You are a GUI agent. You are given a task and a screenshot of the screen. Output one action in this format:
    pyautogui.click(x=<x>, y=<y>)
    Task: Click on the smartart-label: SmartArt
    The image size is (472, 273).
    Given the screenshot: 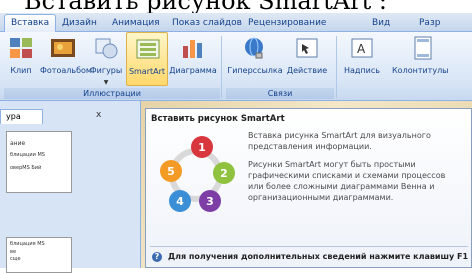 What is the action you would take?
    pyautogui.click(x=147, y=71)
    